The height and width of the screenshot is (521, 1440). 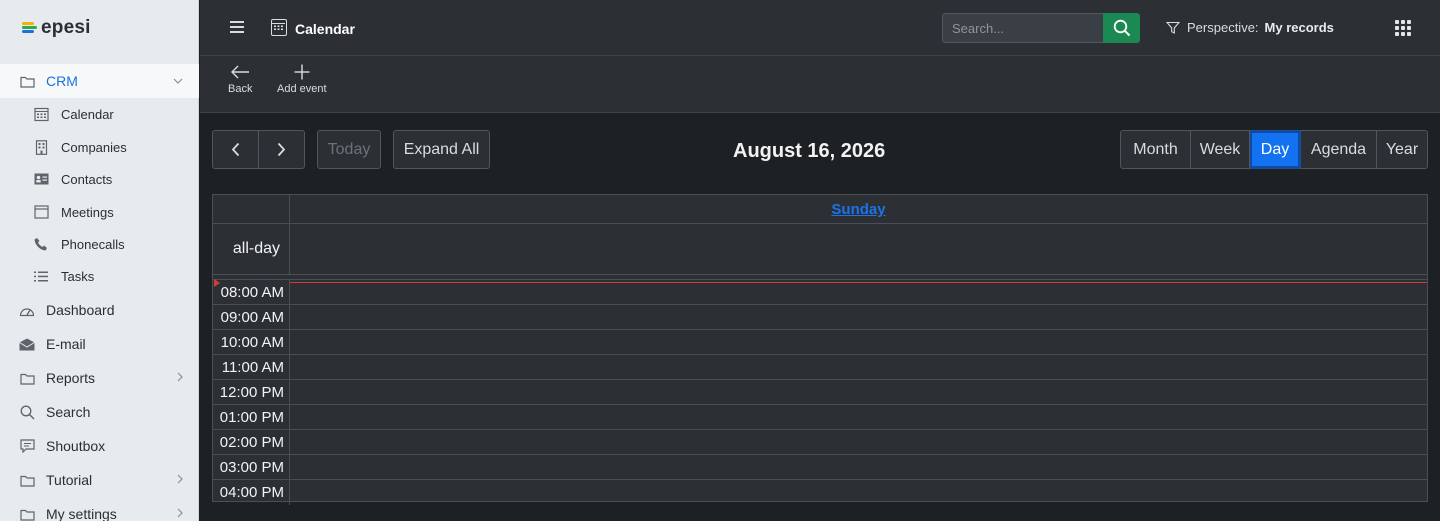 I want to click on view-switcher: Month Week Day Agenda Year, so click(x=1274, y=149).